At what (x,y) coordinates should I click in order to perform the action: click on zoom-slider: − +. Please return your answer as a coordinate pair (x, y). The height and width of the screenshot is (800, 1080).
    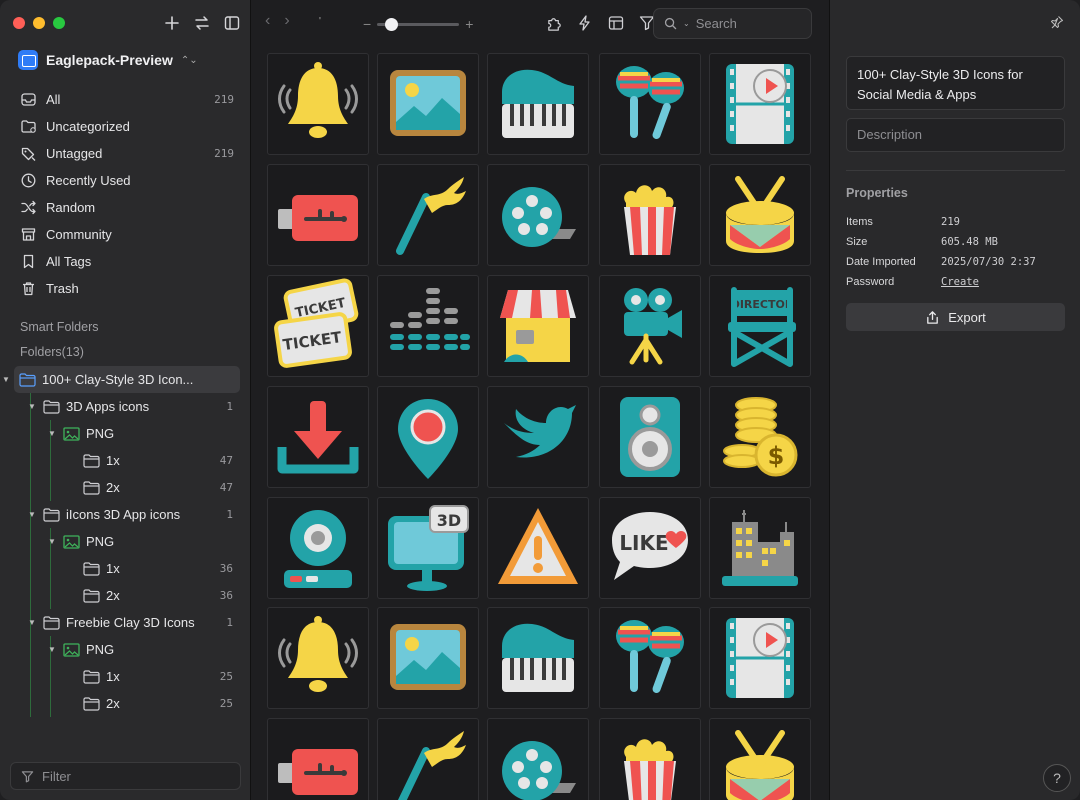
    Looking at the image, I should click on (428, 24).